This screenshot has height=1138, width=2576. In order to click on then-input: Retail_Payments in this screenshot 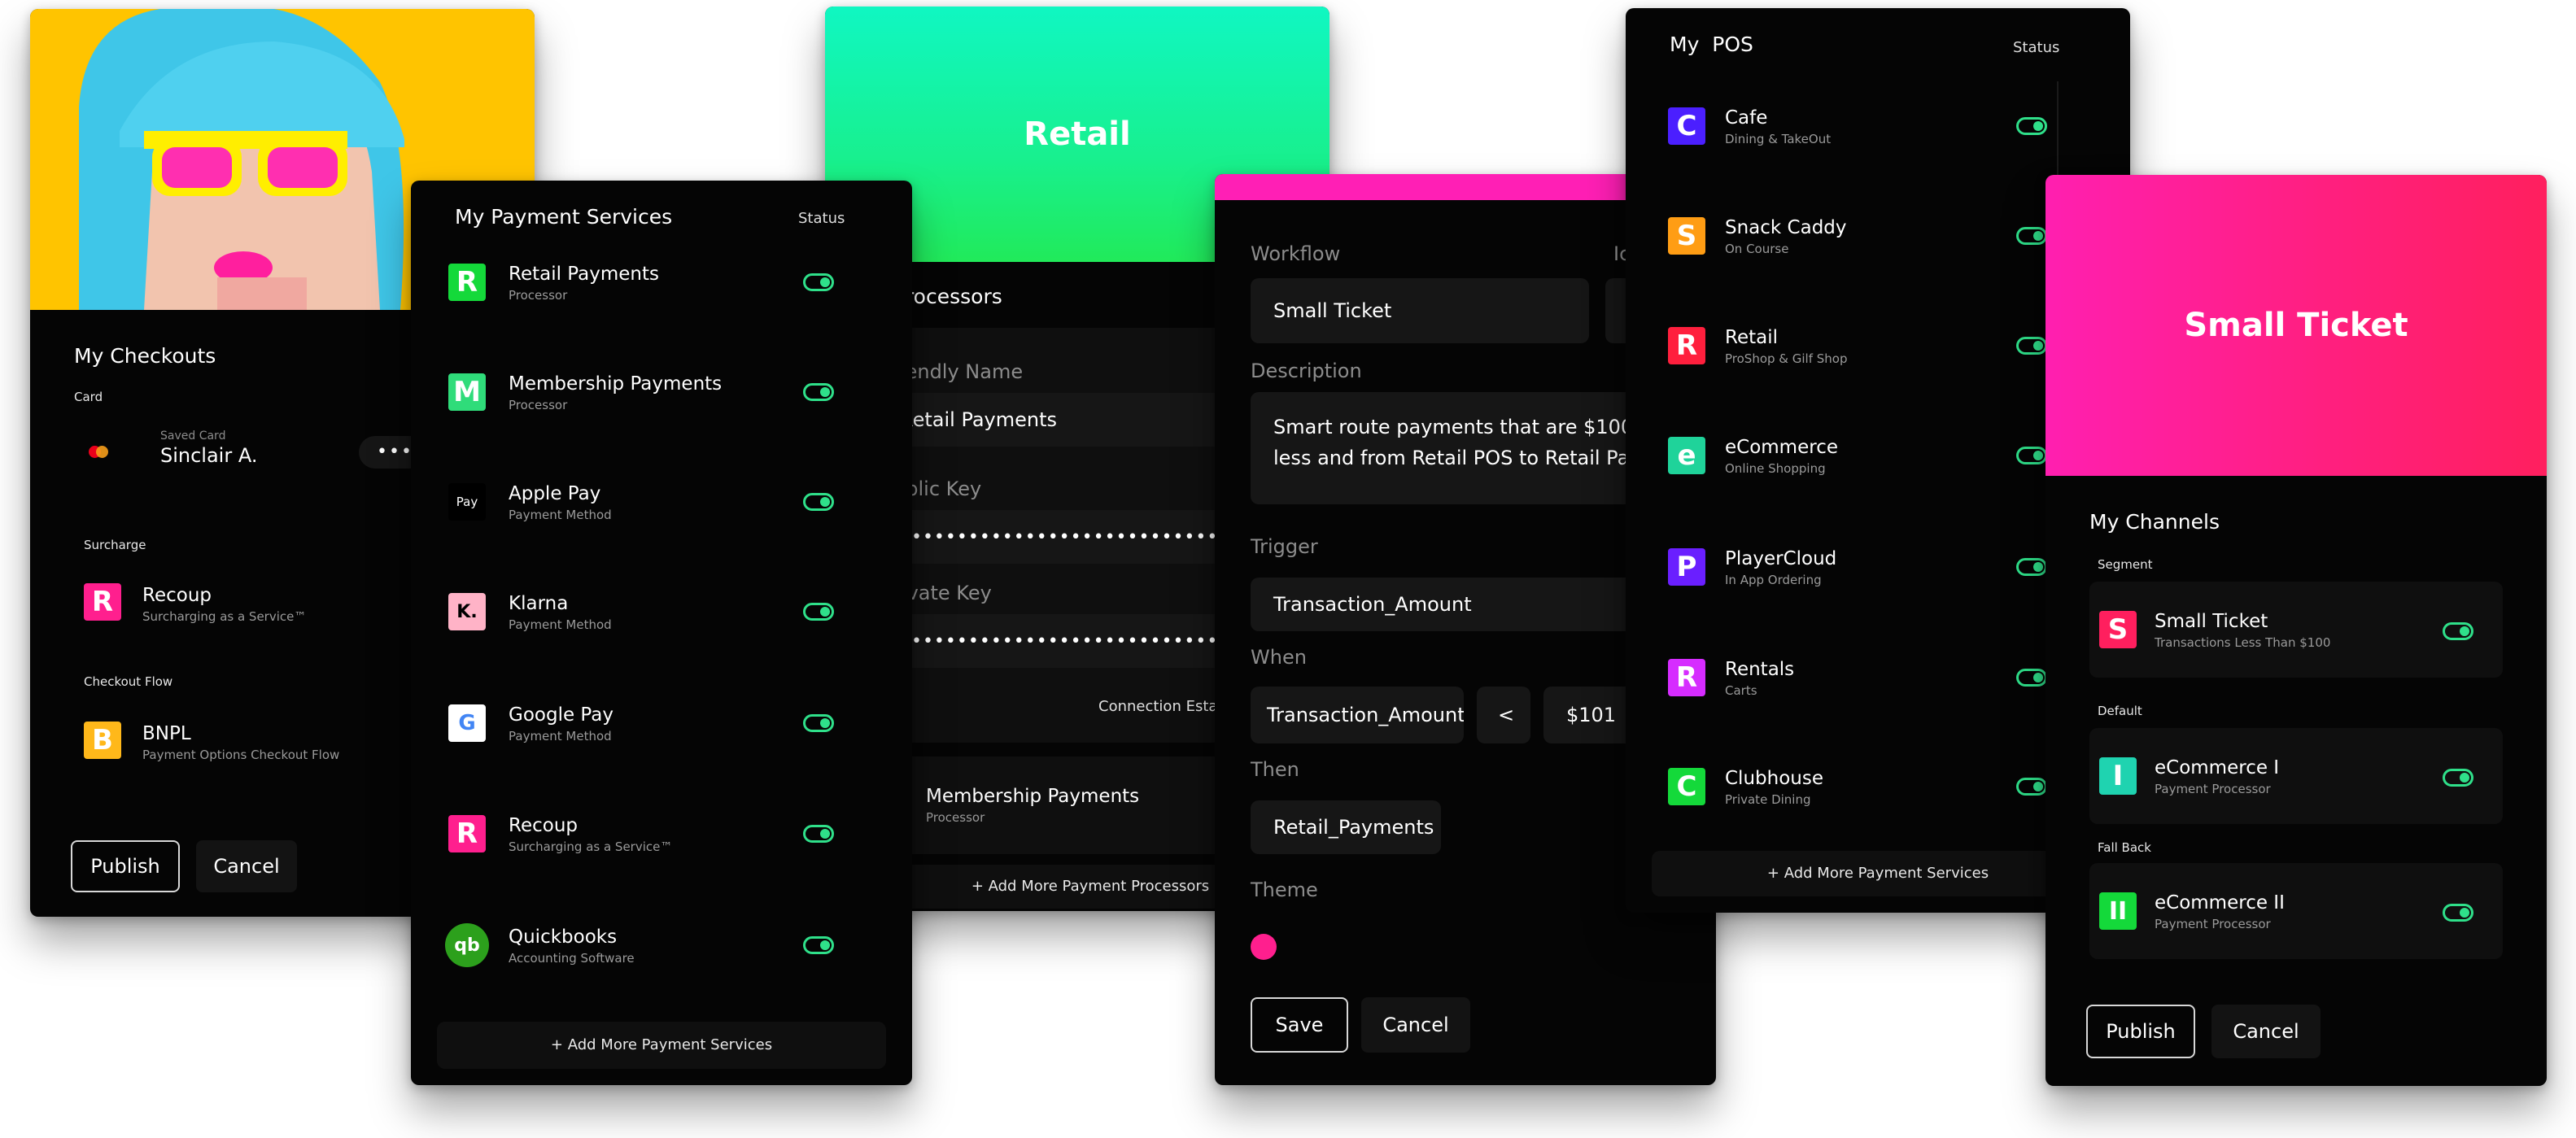, I will do `click(1346, 827)`.